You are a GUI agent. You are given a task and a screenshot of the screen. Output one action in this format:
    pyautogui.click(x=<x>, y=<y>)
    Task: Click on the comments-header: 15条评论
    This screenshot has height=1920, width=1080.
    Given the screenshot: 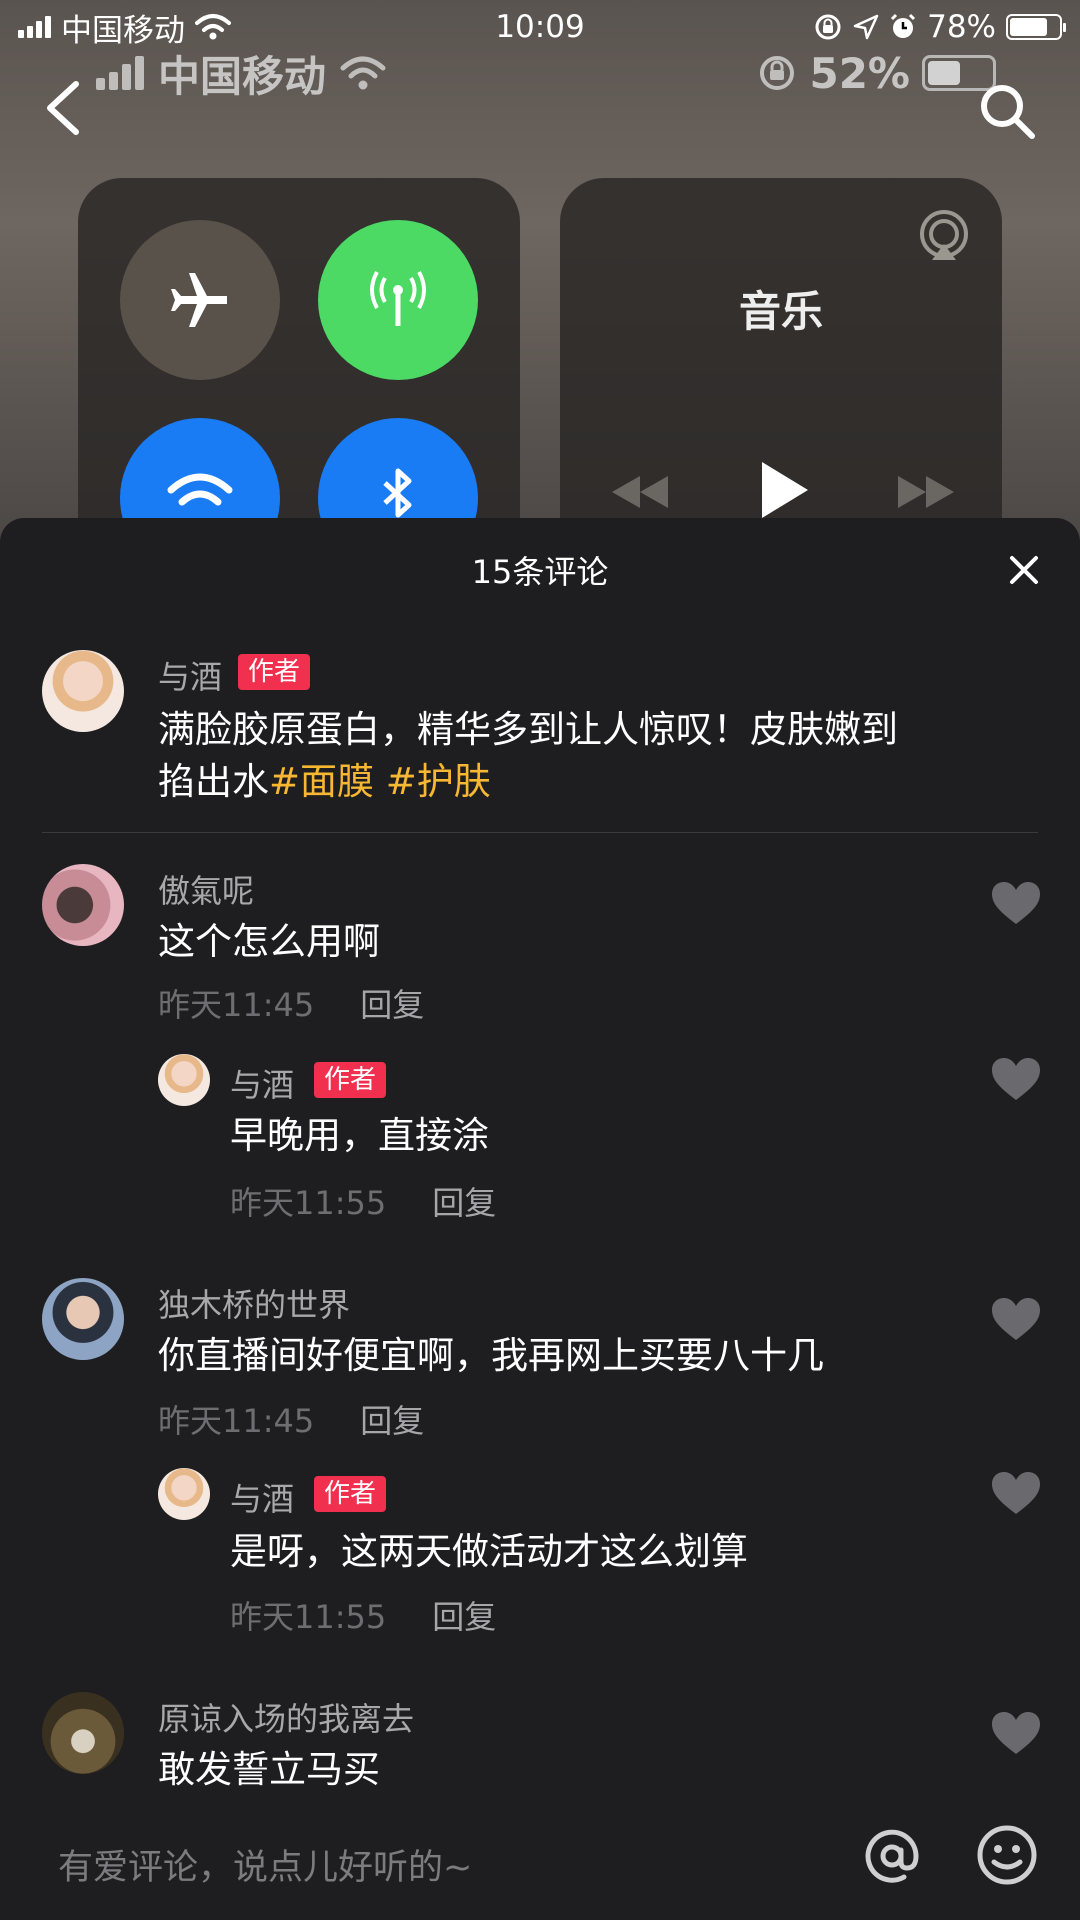 What is the action you would take?
    pyautogui.click(x=540, y=570)
    